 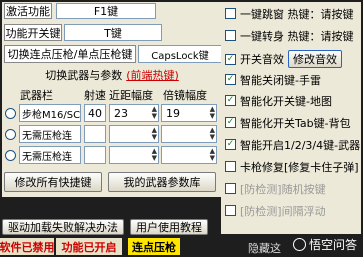 What do you see at coordinates (152, 75) in the screenshot?
I see `weapon-param-hotkey-link: (前端热键)` at bounding box center [152, 75].